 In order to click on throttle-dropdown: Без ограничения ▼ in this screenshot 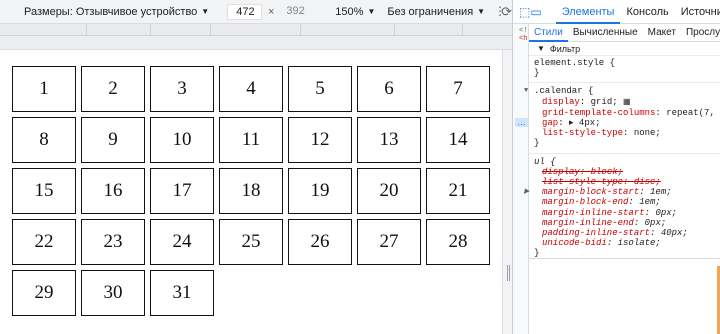, I will do `click(436, 12)`.